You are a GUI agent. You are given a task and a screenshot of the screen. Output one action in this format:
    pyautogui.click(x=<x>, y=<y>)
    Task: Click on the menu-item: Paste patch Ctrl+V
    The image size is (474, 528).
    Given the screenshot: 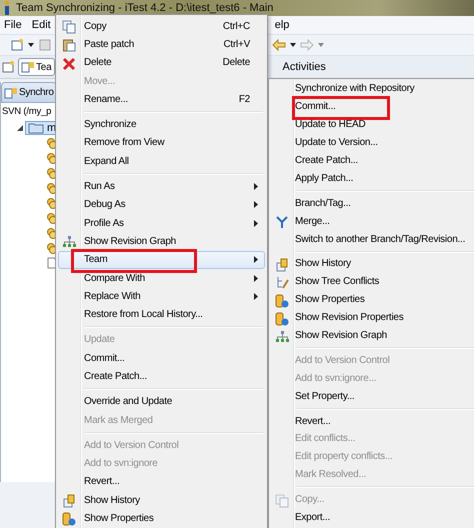 What is the action you would take?
    pyautogui.click(x=161, y=44)
    